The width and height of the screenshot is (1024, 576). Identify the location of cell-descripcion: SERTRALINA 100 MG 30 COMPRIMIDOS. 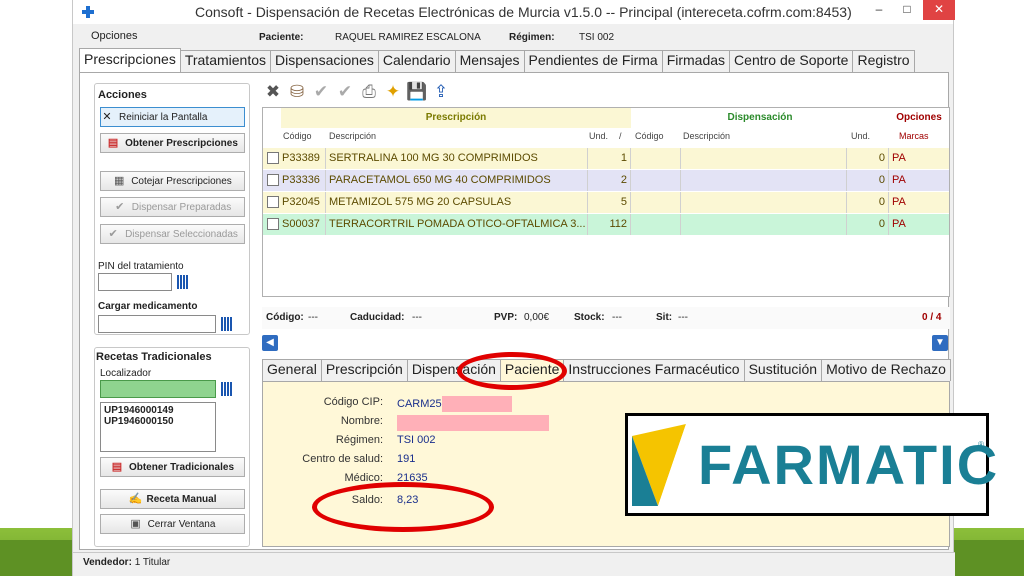
(457, 158).